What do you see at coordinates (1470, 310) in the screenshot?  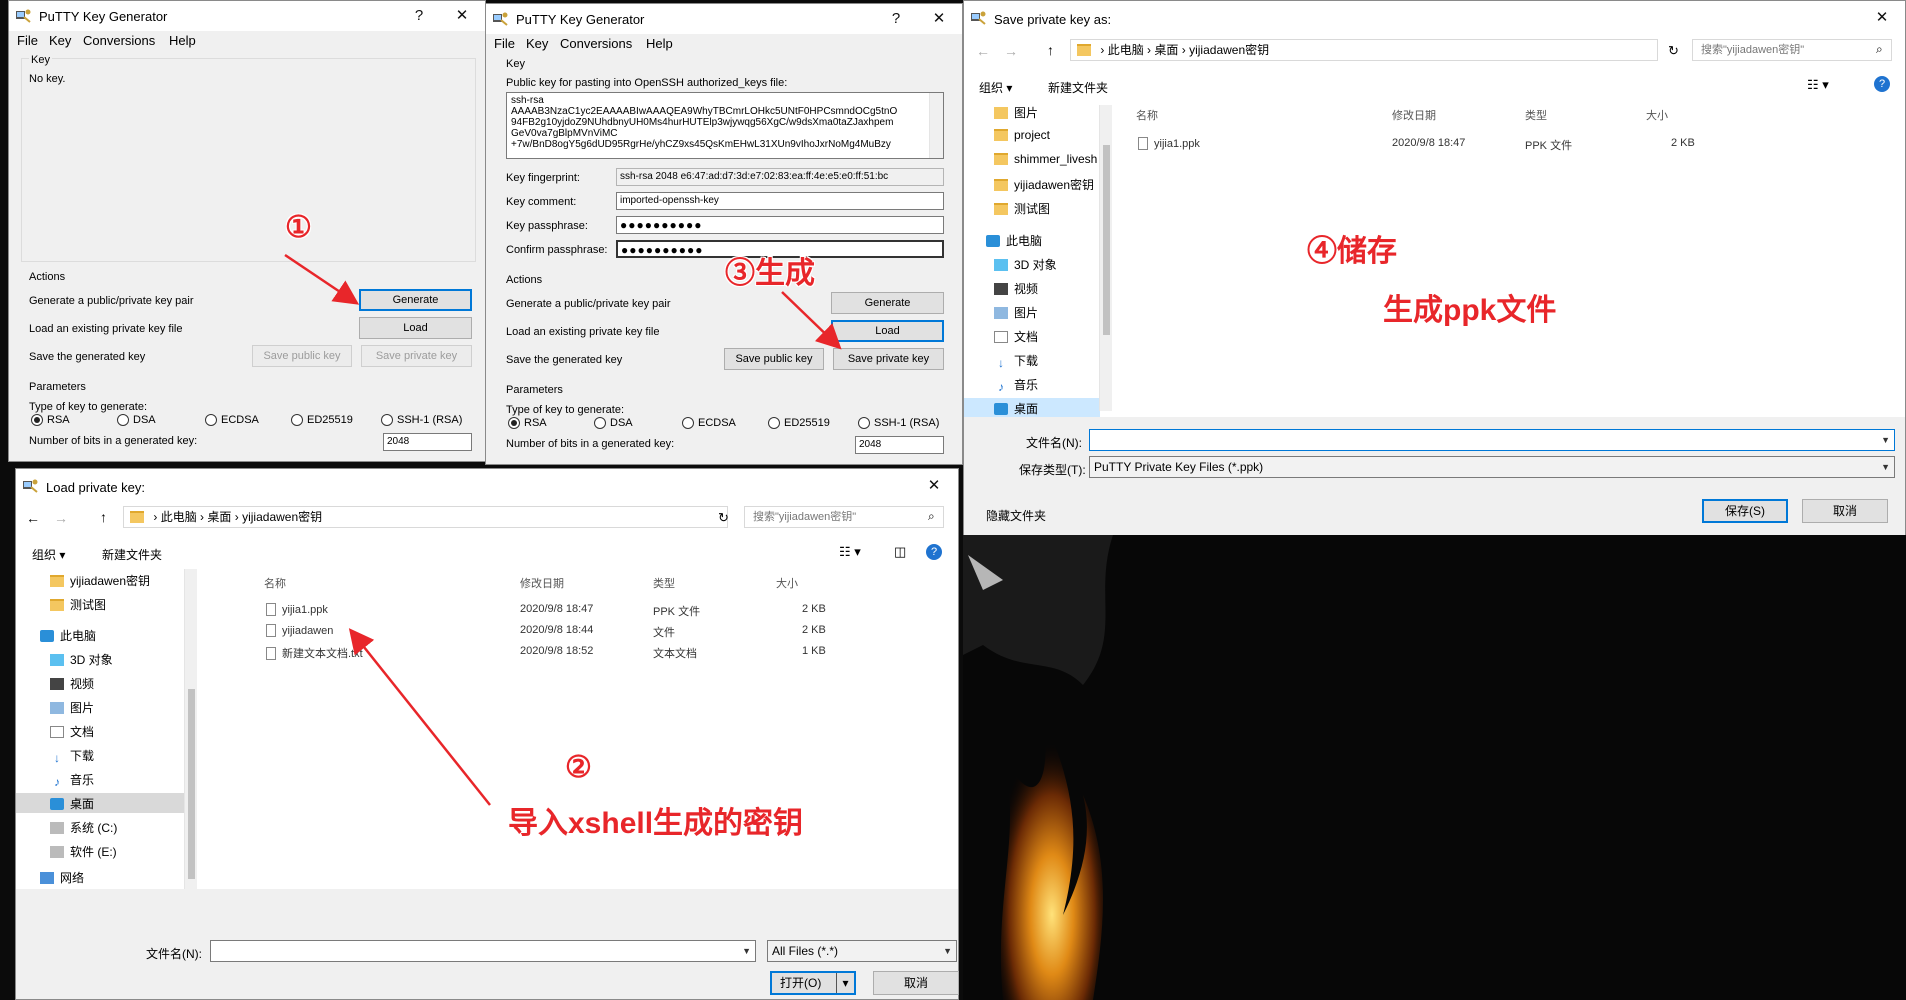 I see `annotation-step-4-text: 生成ppk文件` at bounding box center [1470, 310].